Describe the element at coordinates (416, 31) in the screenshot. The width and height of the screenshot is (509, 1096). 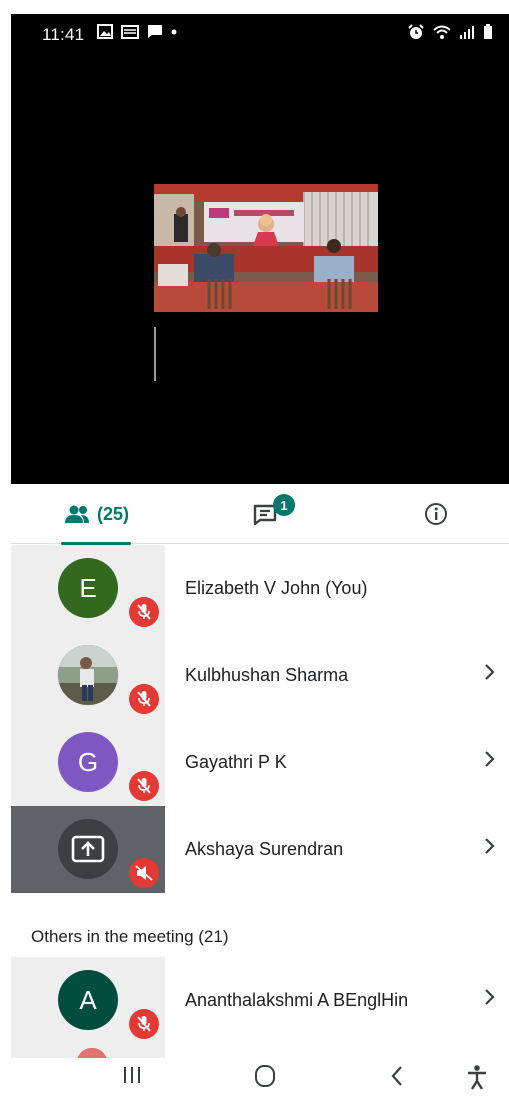
I see `alarm-icon` at that location.